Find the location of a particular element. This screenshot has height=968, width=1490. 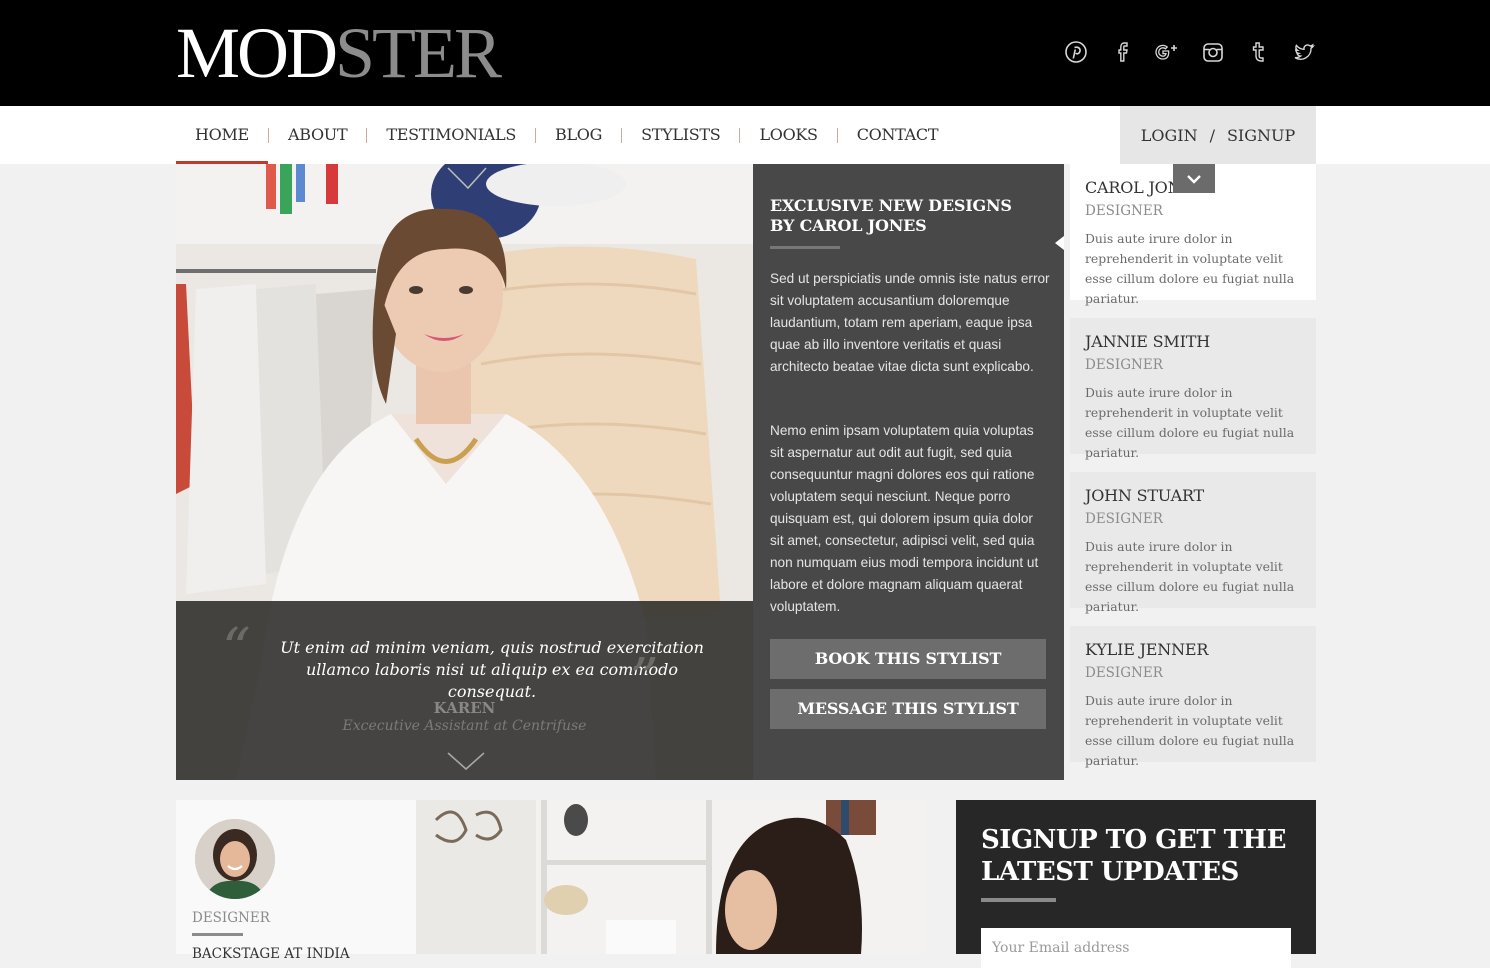

signup-underline is located at coordinates (1018, 900).